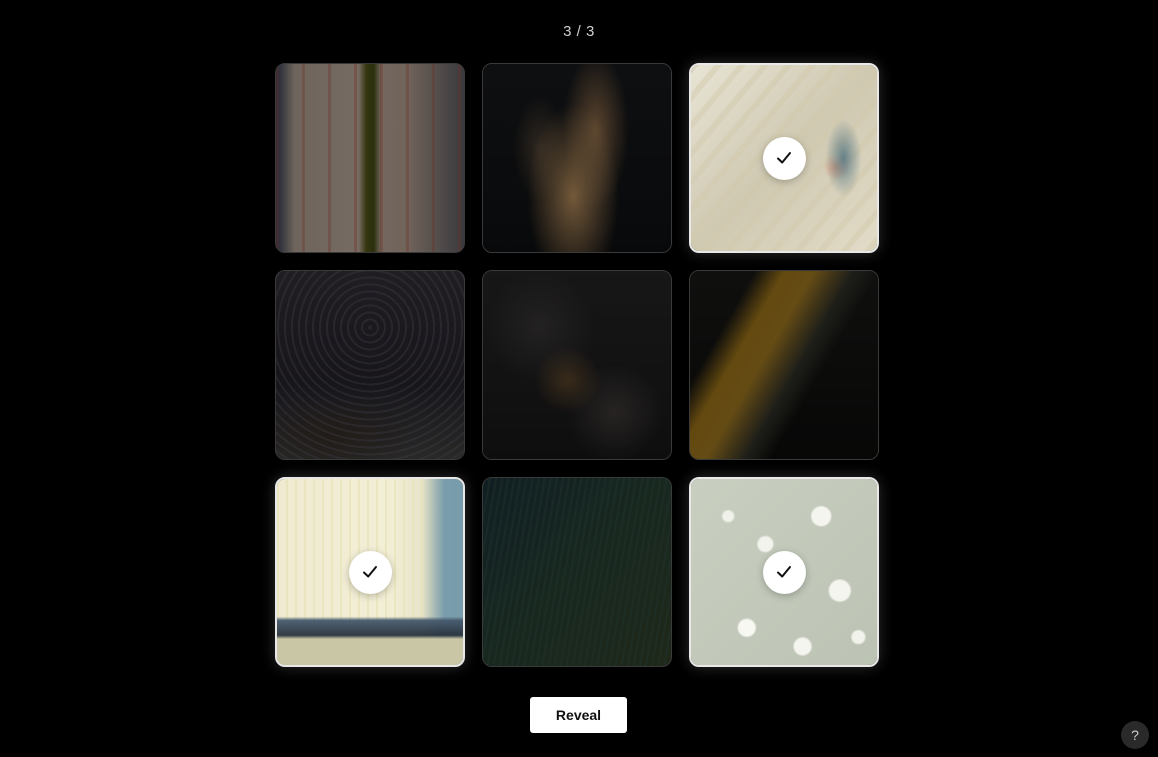 This screenshot has width=1158, height=757. What do you see at coordinates (578, 715) in the screenshot?
I see `reveal-button: Reveal` at bounding box center [578, 715].